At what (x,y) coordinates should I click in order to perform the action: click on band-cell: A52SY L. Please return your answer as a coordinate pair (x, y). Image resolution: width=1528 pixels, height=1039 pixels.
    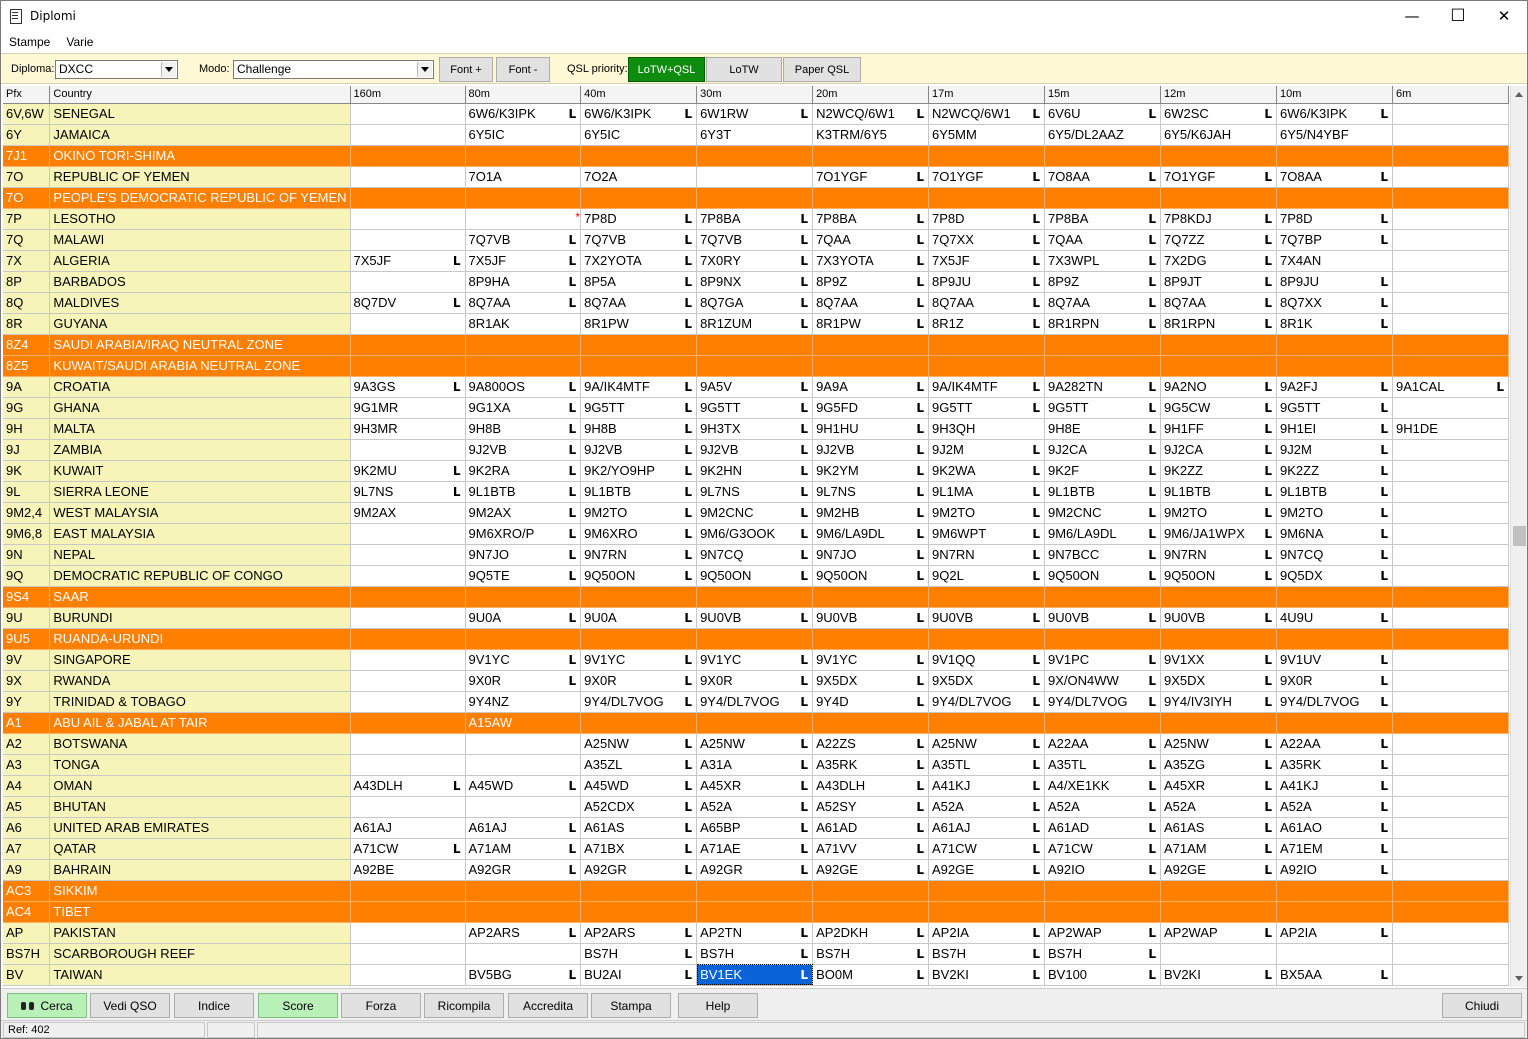
    Looking at the image, I should click on (871, 807).